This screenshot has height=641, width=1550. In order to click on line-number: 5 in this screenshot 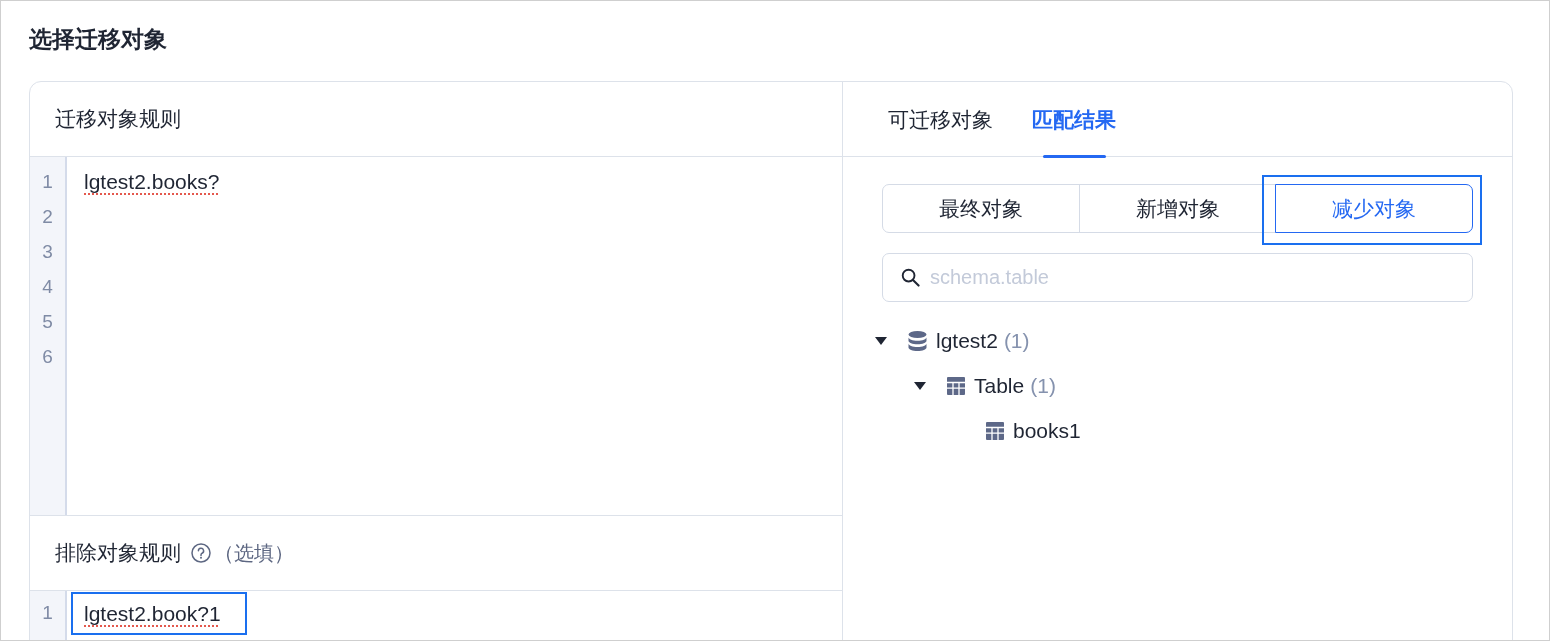, I will do `click(47, 322)`.